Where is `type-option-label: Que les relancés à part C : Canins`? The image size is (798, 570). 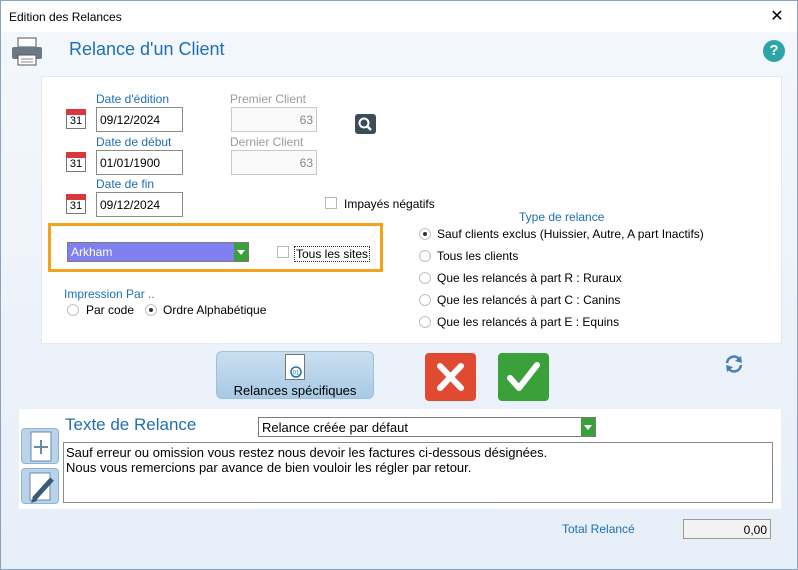
type-option-label: Que les relancés à part C : Canins is located at coordinates (529, 300).